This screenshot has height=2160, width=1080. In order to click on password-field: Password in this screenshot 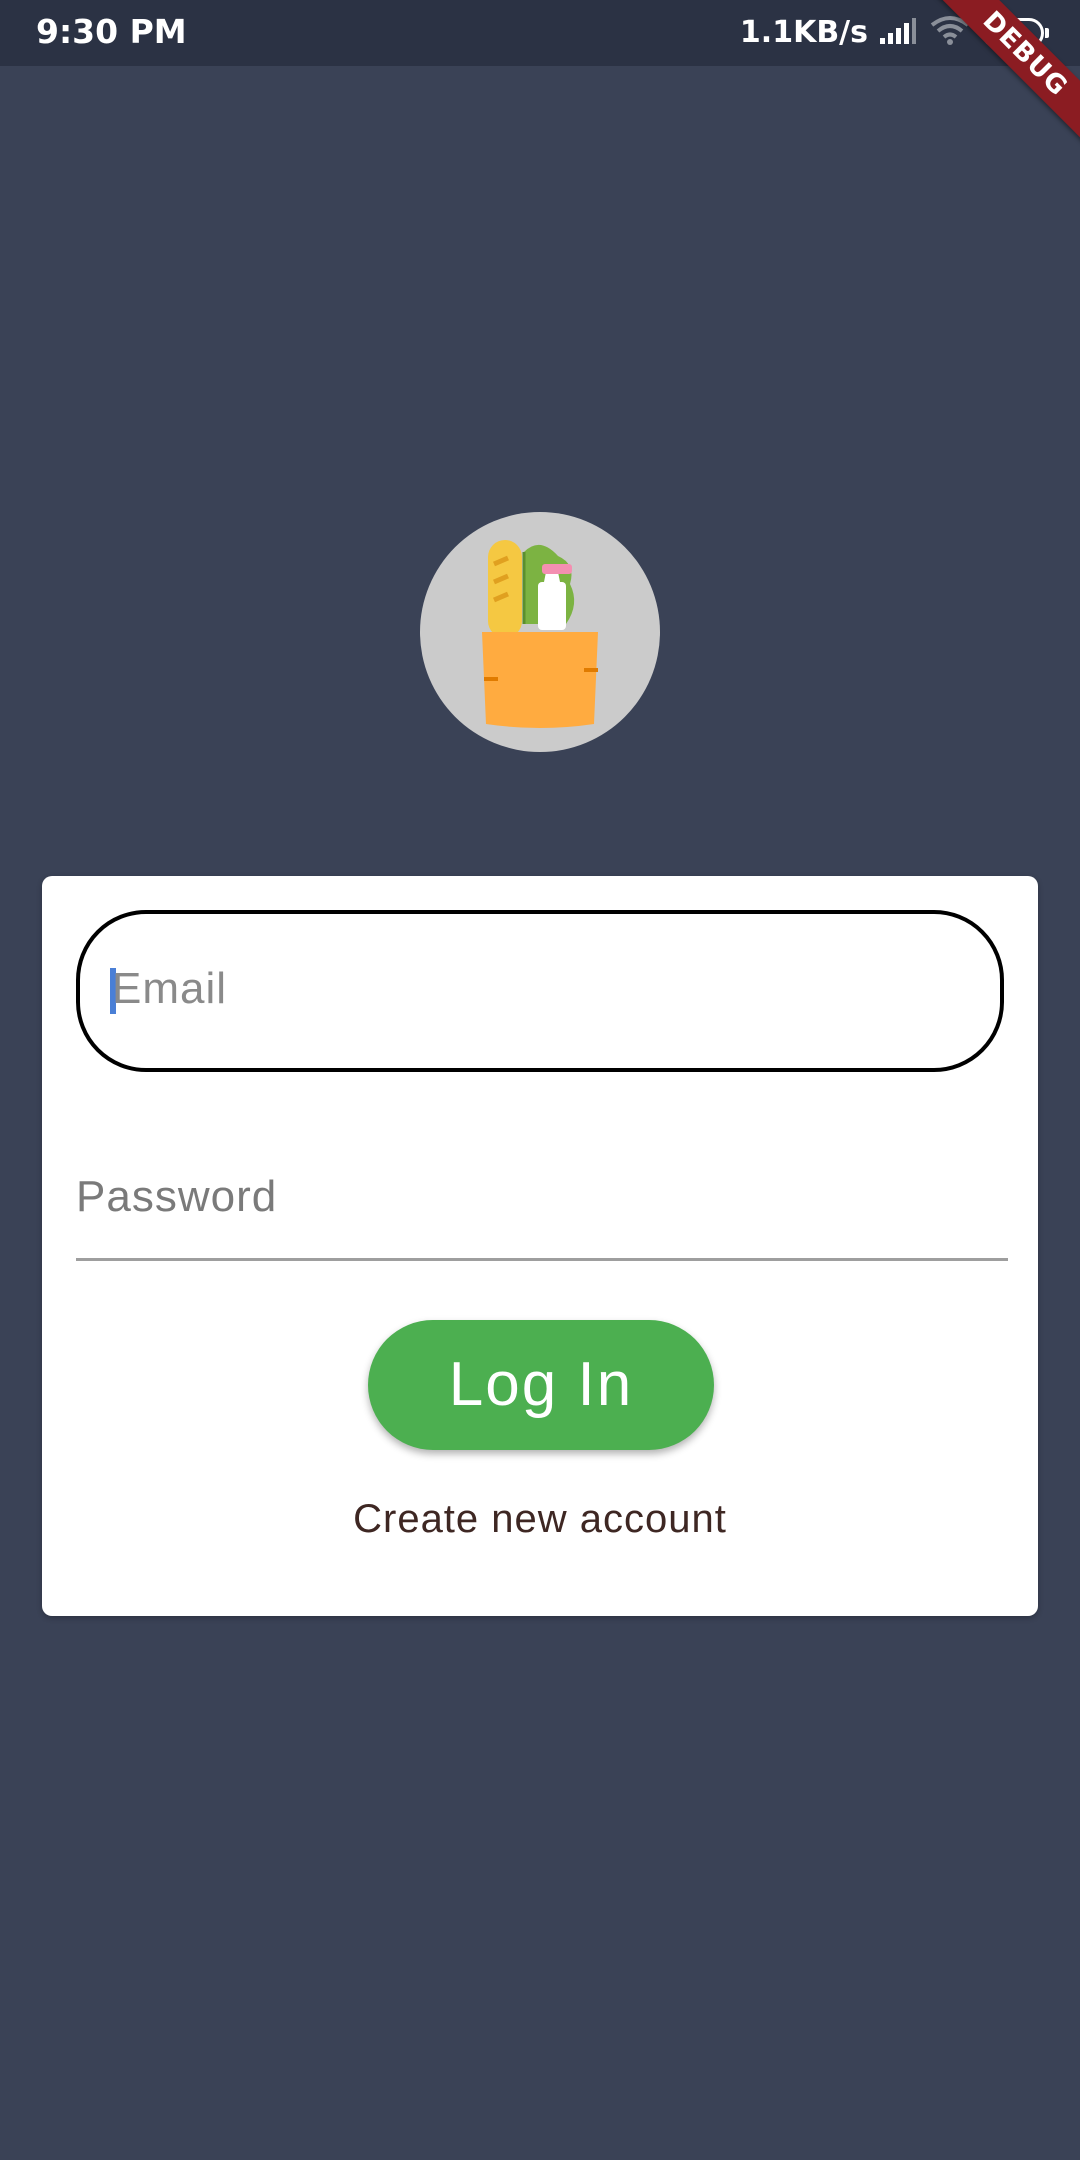, I will do `click(542, 1203)`.